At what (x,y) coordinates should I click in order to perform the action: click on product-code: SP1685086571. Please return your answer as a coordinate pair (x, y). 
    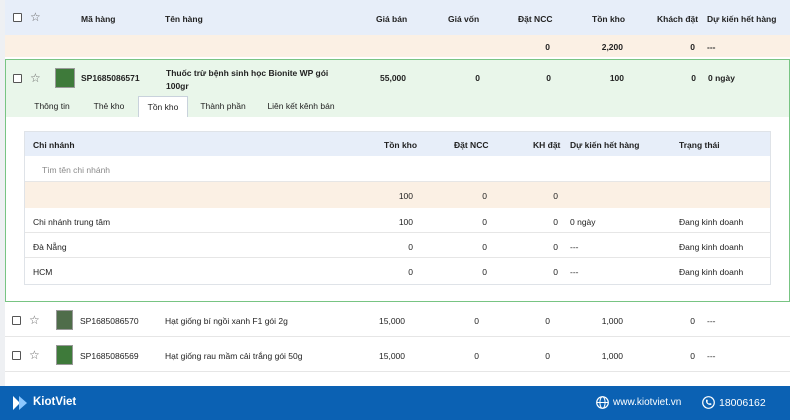
    Looking at the image, I should click on (110, 78).